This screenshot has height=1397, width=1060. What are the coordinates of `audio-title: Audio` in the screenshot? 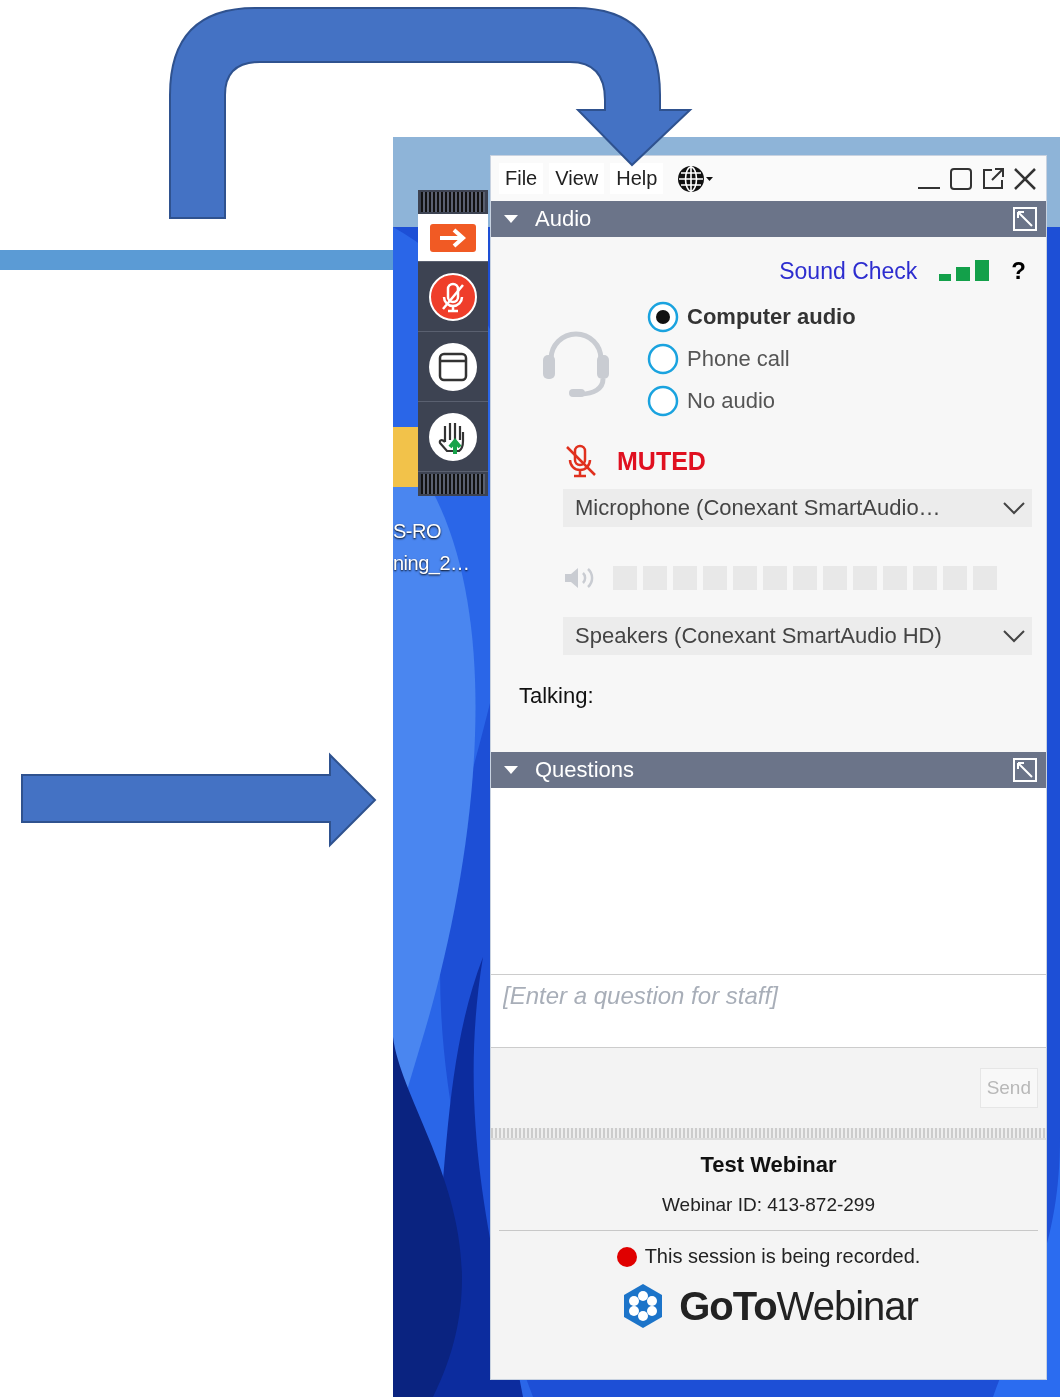 It's located at (564, 219).